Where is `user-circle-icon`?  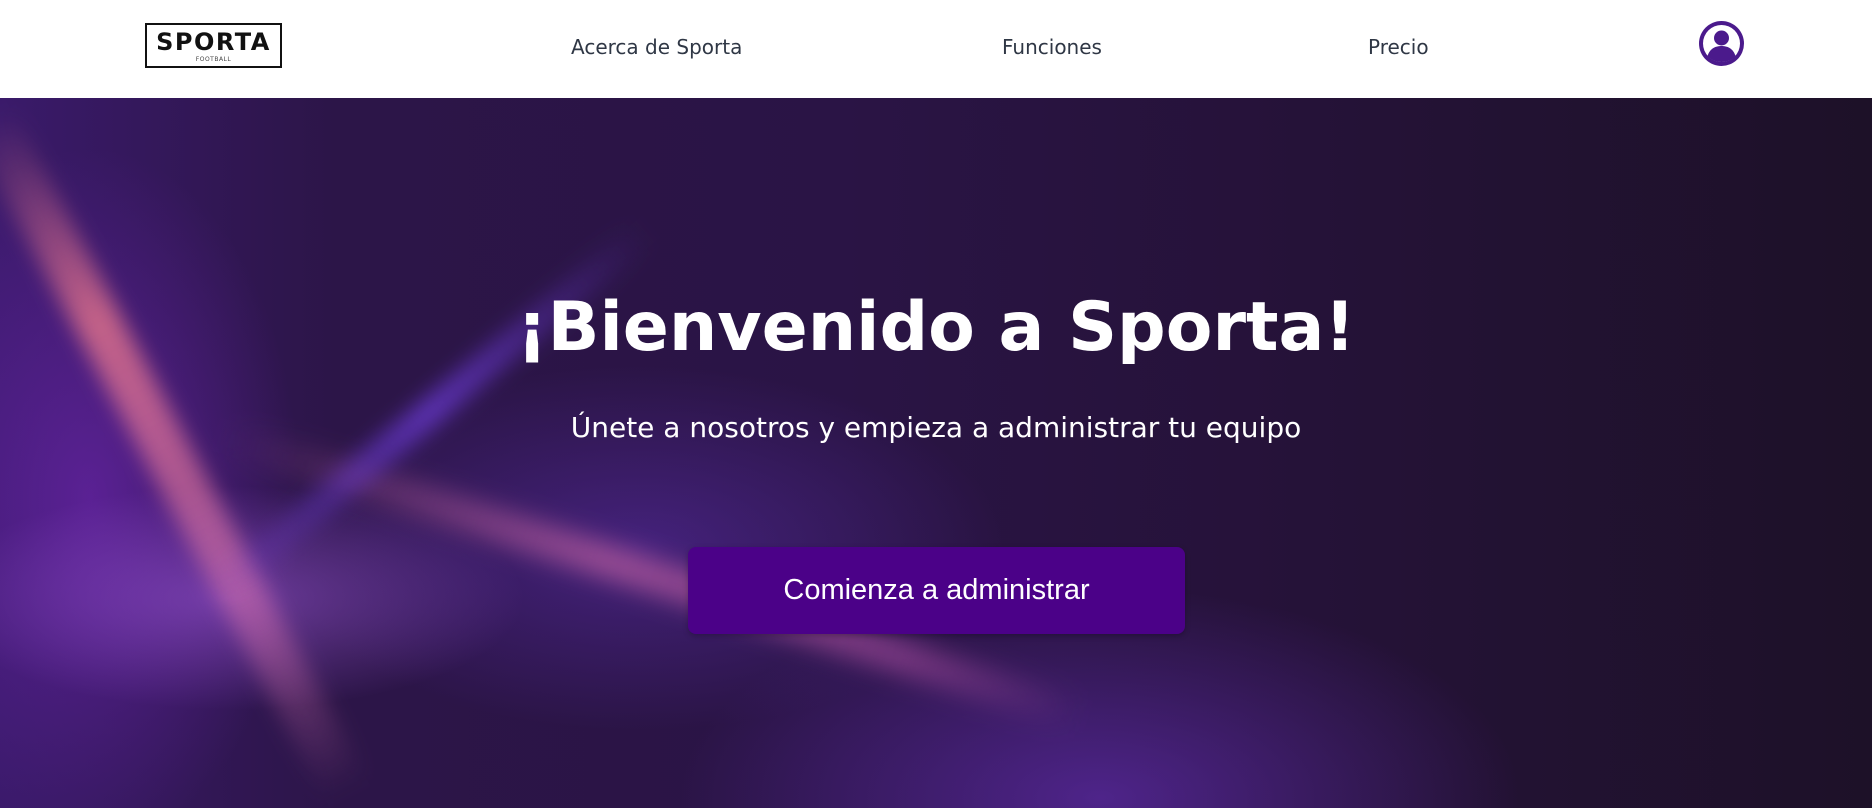
user-circle-icon is located at coordinates (1721, 43).